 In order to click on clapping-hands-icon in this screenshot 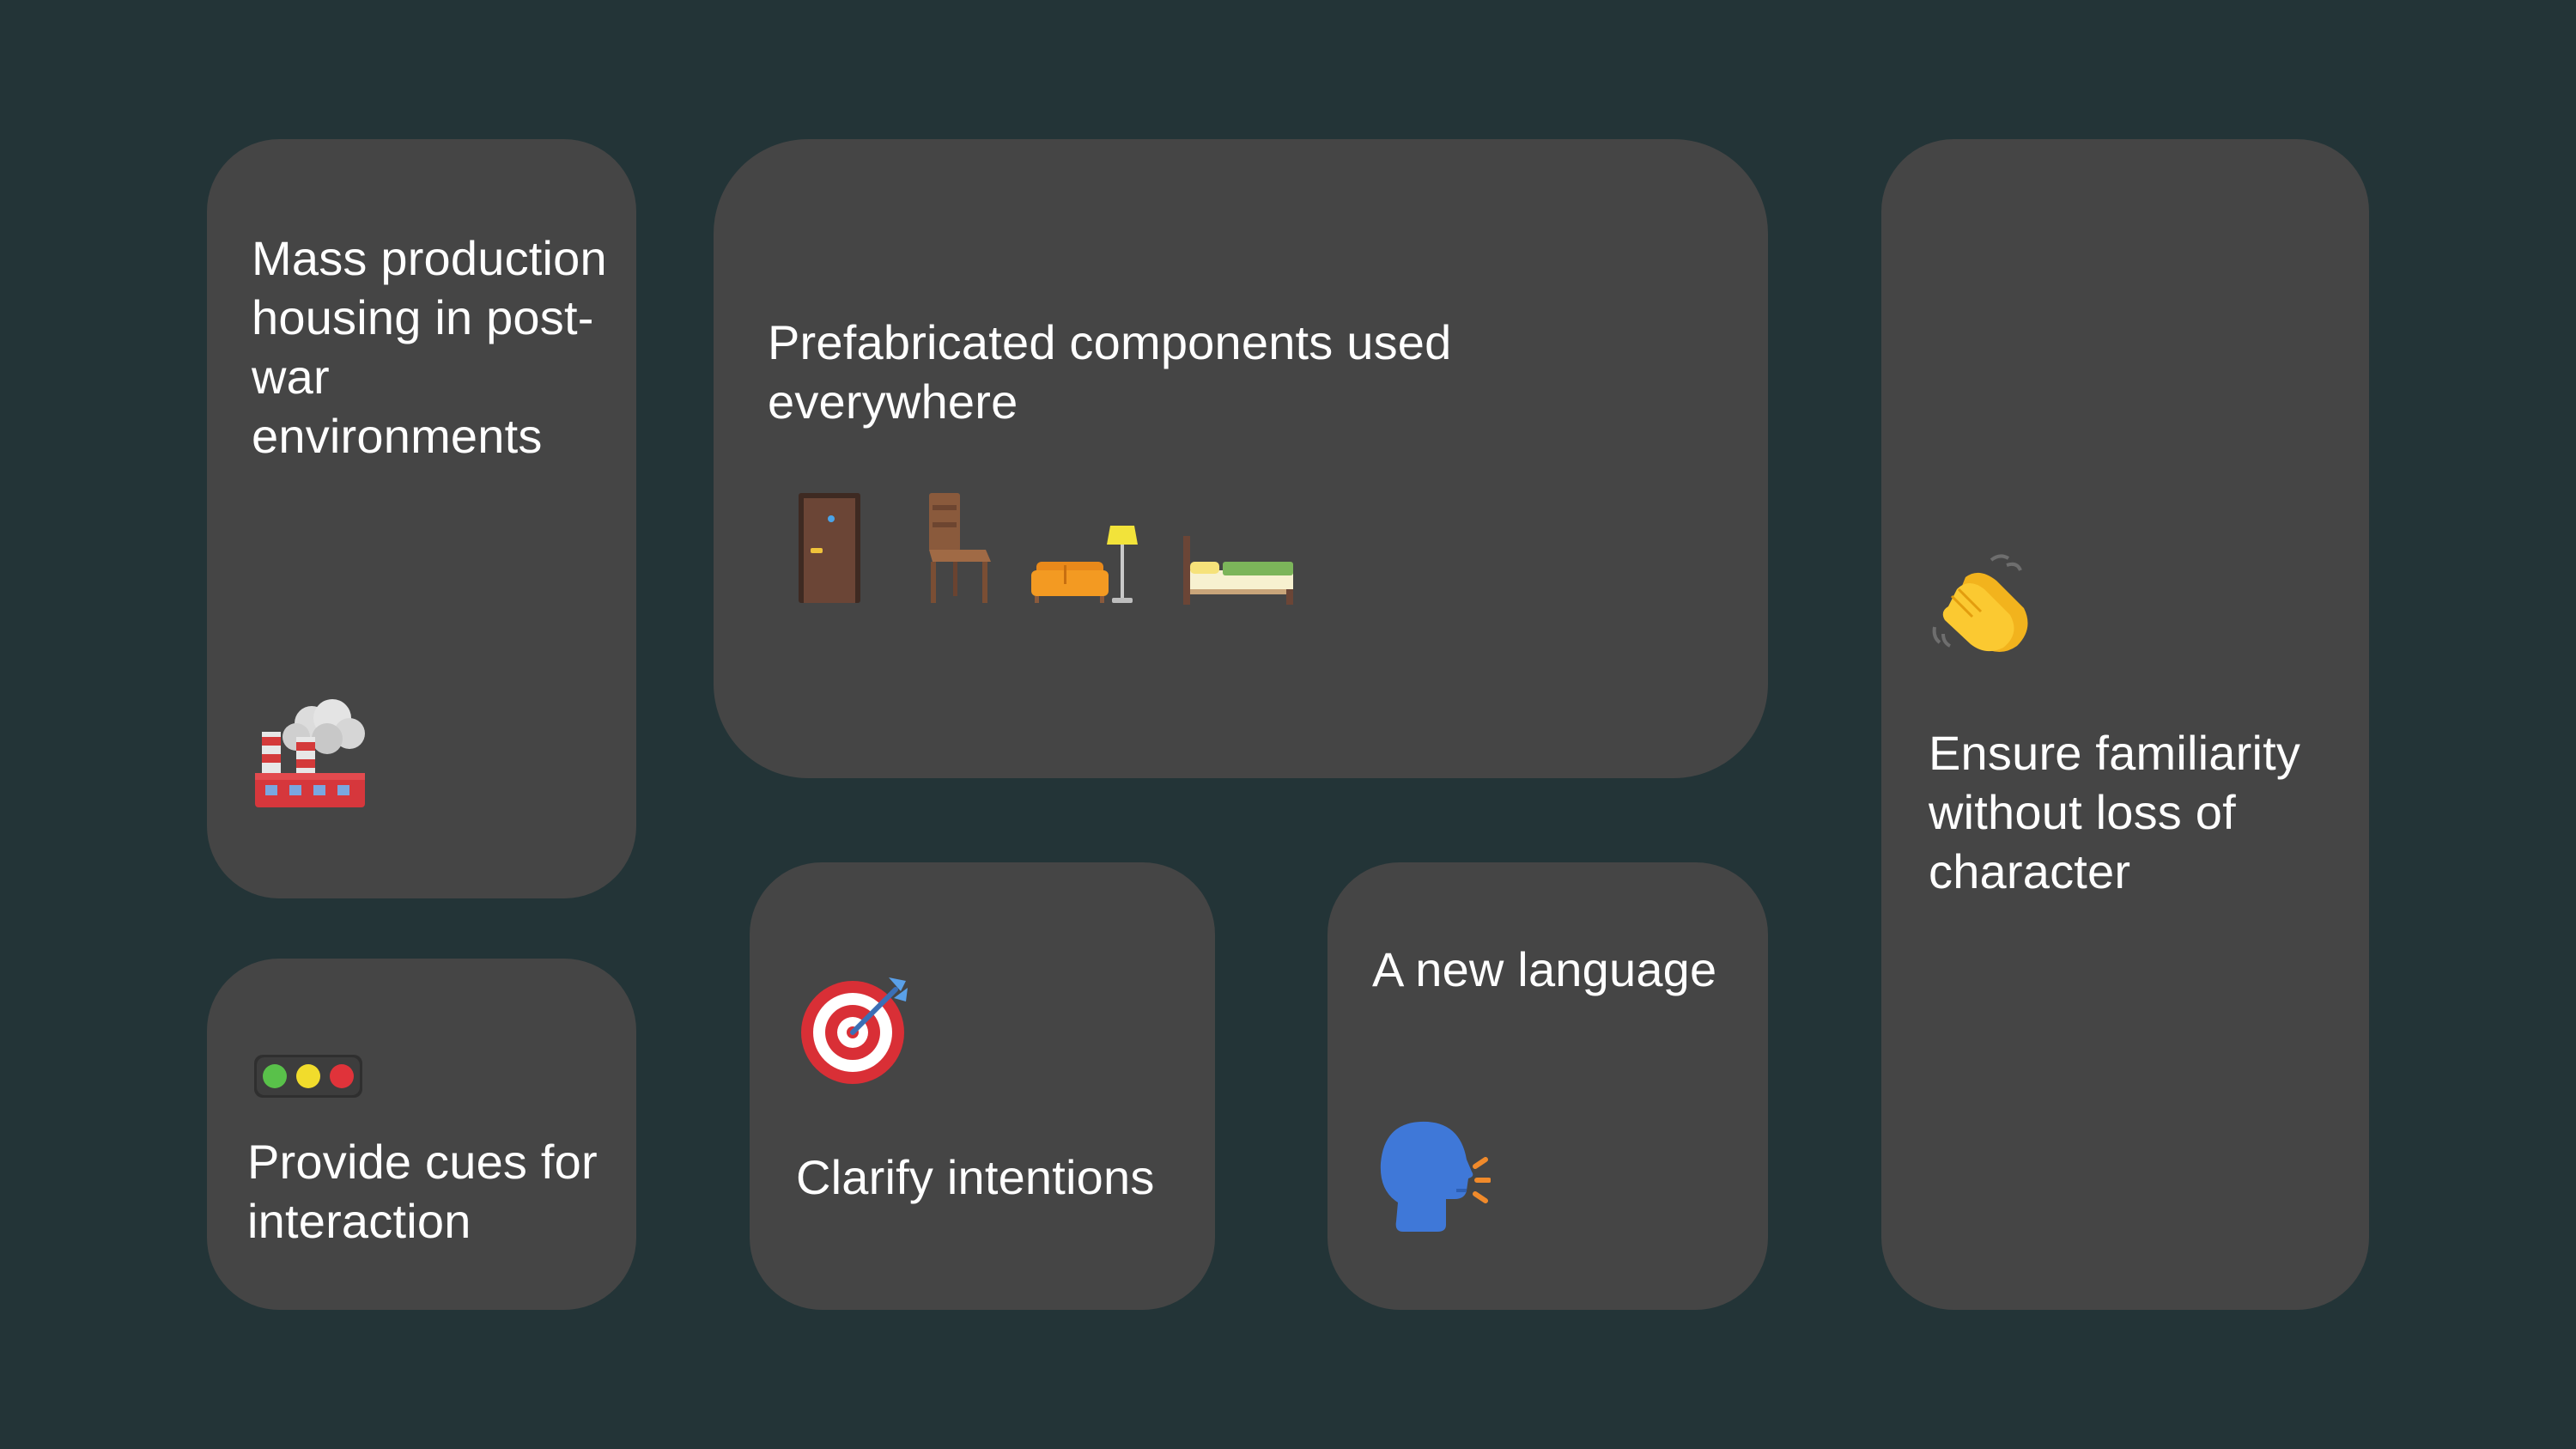, I will do `click(1980, 603)`.